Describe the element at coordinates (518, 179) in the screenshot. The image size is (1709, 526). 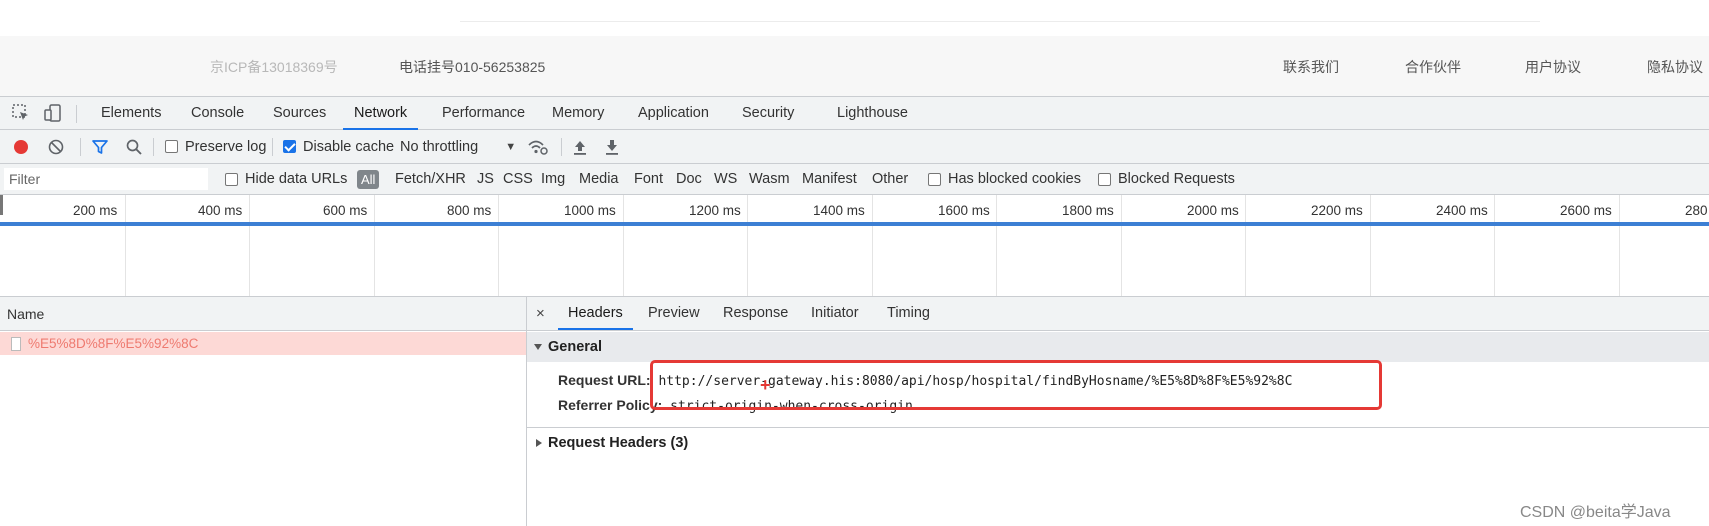
I see `filter-type-css: CSS` at that location.